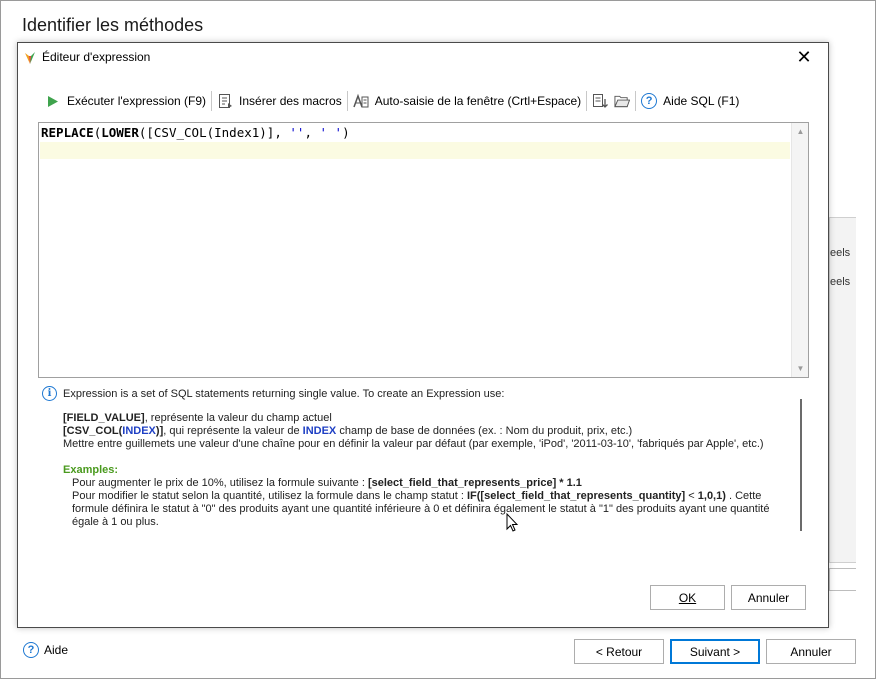 The height and width of the screenshot is (679, 876). What do you see at coordinates (691, 496) in the screenshot?
I see `example-2-operator: <` at bounding box center [691, 496].